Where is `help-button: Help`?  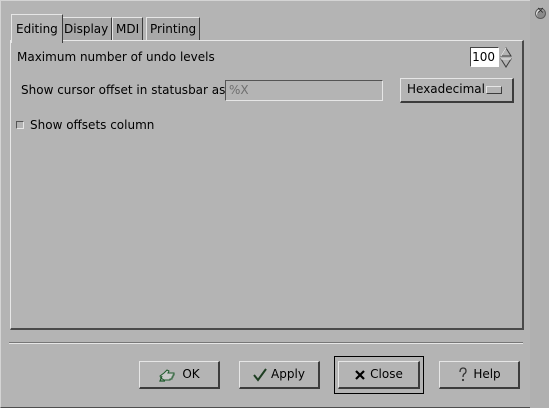
help-button: Help is located at coordinates (479, 375).